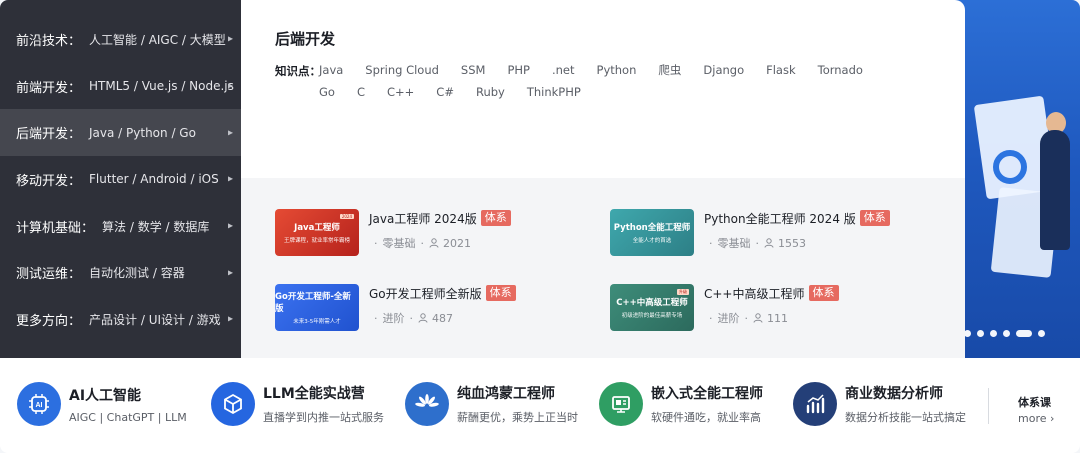 The width and height of the screenshot is (1080, 453). What do you see at coordinates (652, 228) in the screenshot?
I see `thumbnail-title: Python全能工程师` at bounding box center [652, 228].